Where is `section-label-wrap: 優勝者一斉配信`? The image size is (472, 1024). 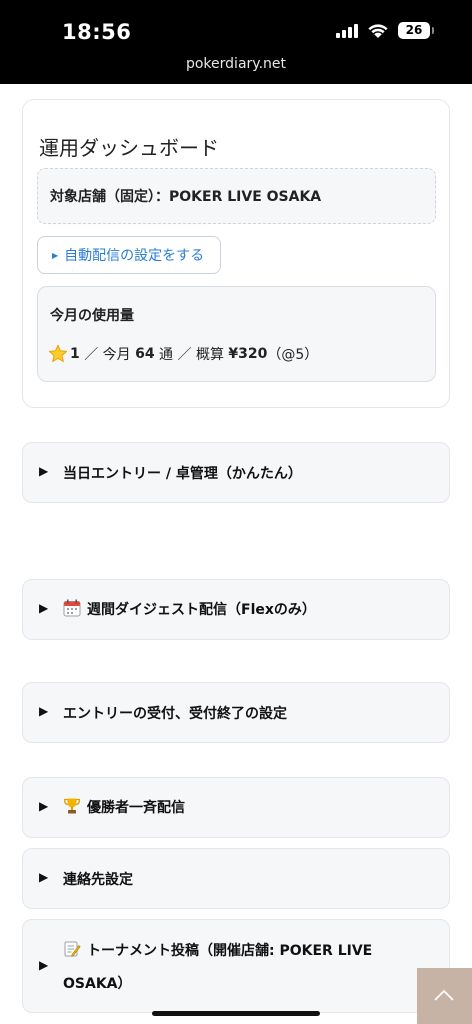
section-label-wrap: 優勝者一斉配信 is located at coordinates (124, 807).